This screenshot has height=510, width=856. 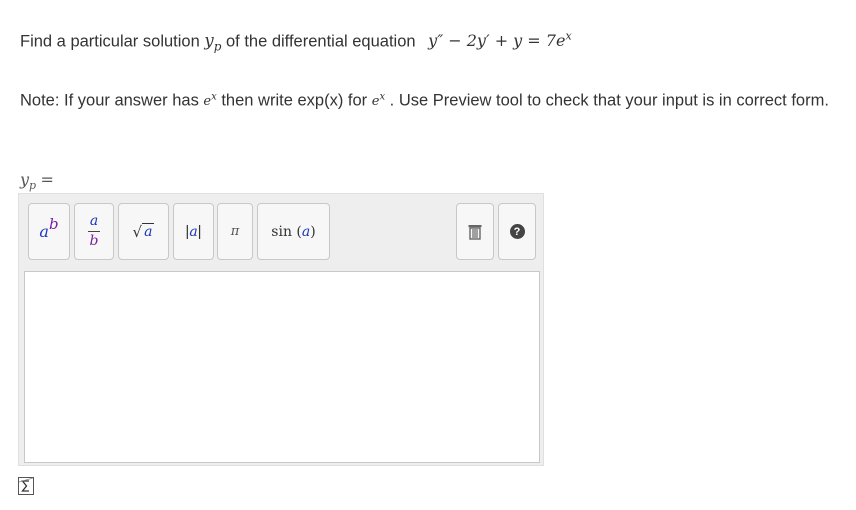 I want to click on differential-equation: y″ − 2y′ + y = 7ex, so click(x=500, y=40).